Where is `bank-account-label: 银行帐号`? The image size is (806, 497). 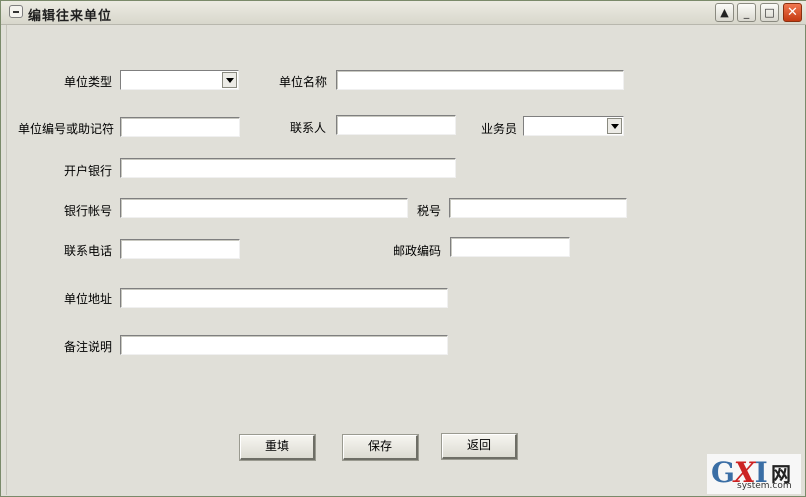 bank-account-label: 银行帐号 is located at coordinates (88, 211).